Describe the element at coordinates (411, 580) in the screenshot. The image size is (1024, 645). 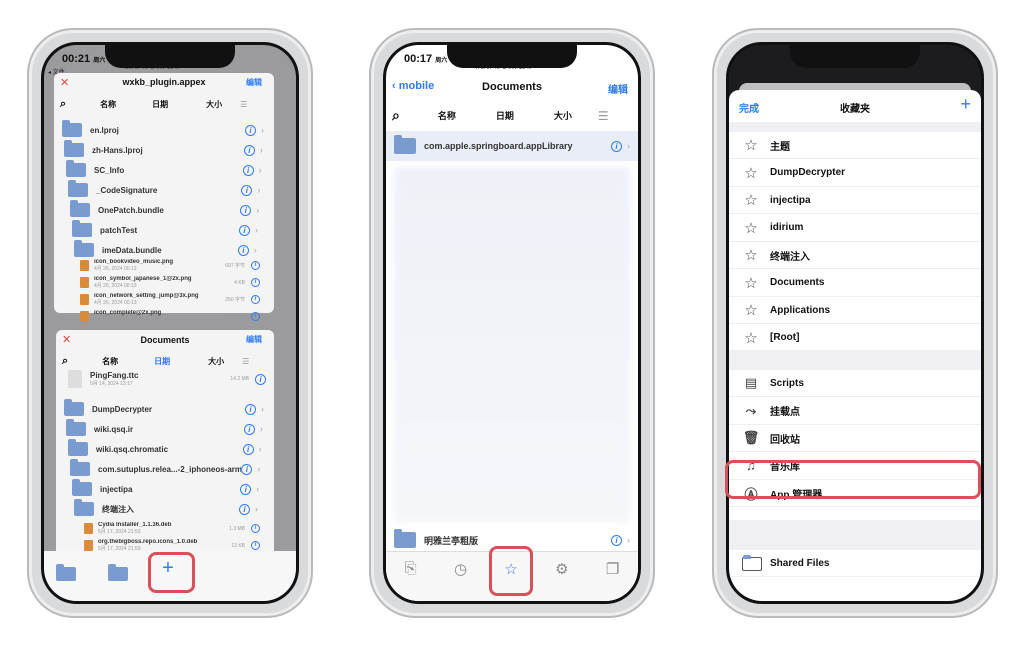
I see `clipboard-icon: ⎘` at that location.